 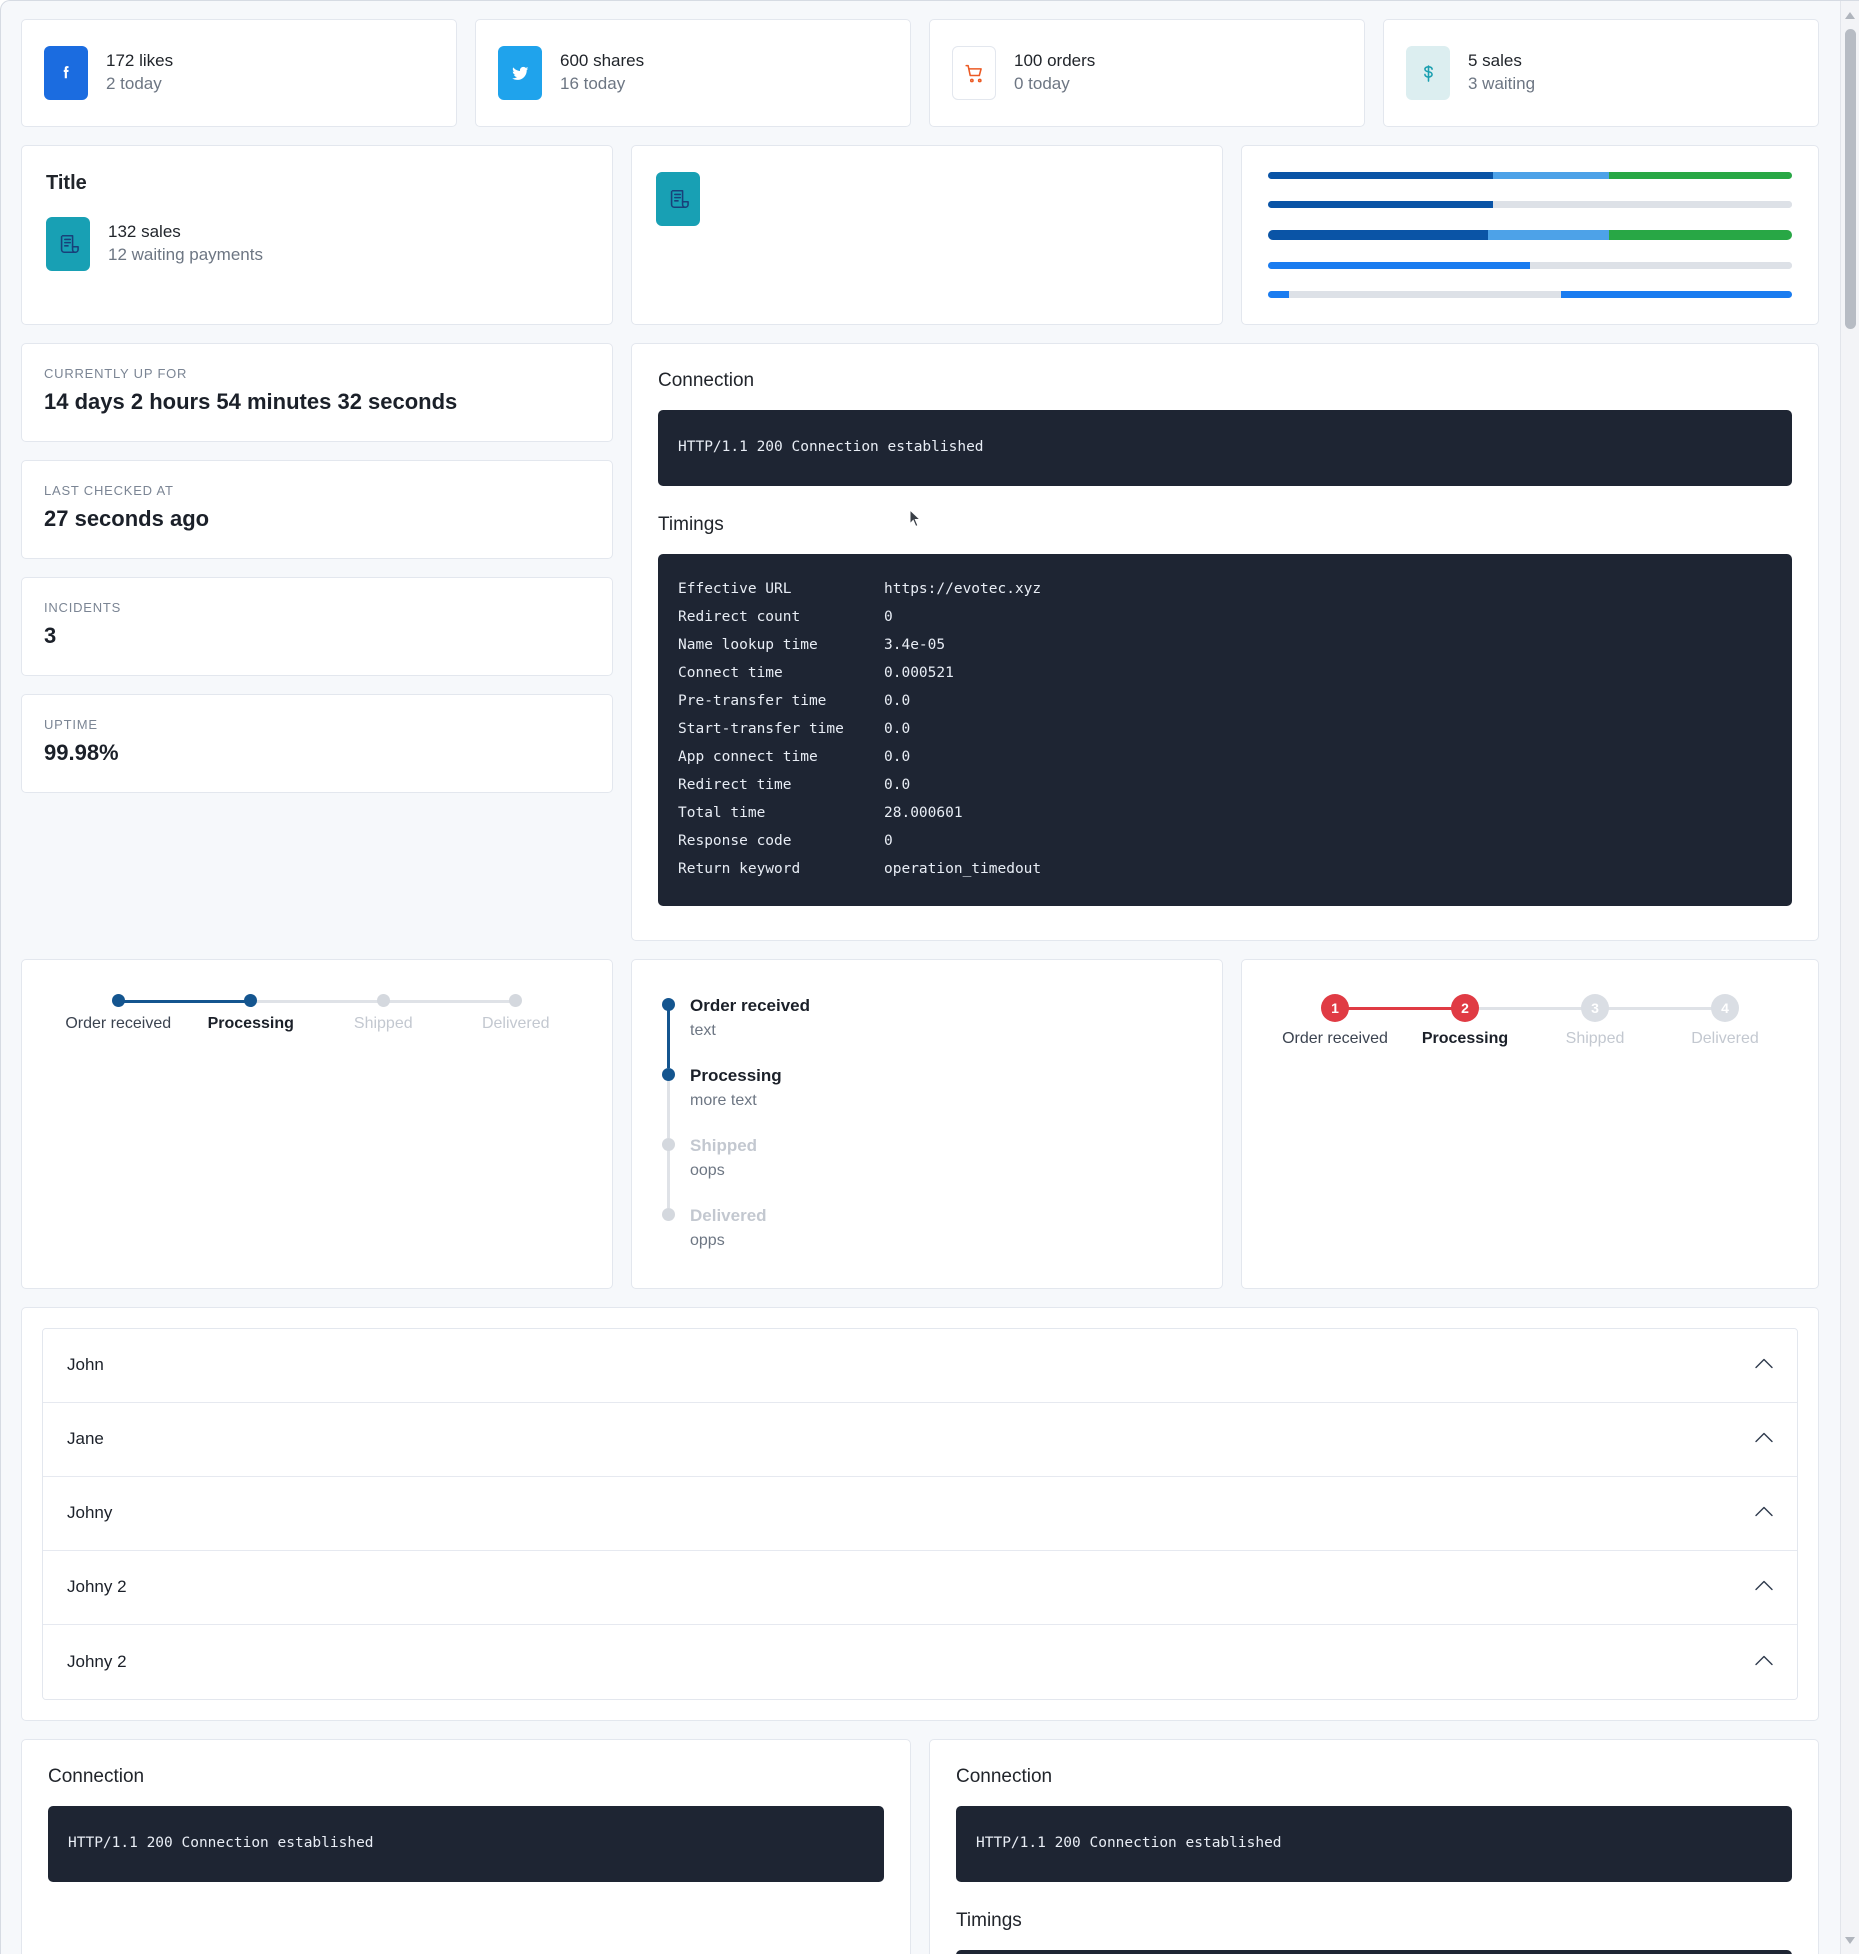 What do you see at coordinates (1225, 646) in the screenshot?
I see `timing-row: Name lookup time 3.4e-05` at bounding box center [1225, 646].